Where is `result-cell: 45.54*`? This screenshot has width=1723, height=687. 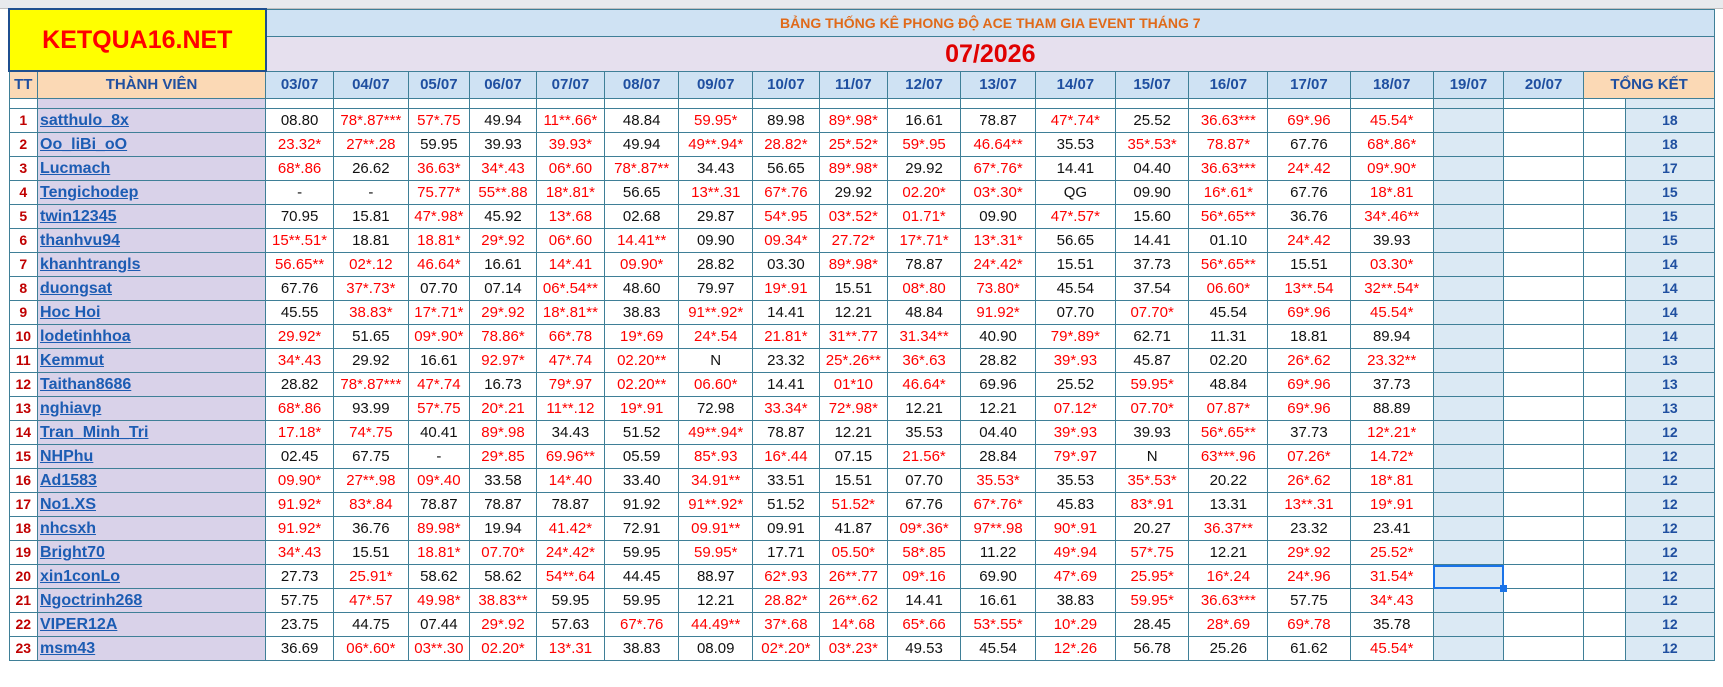 result-cell: 45.54* is located at coordinates (1391, 312).